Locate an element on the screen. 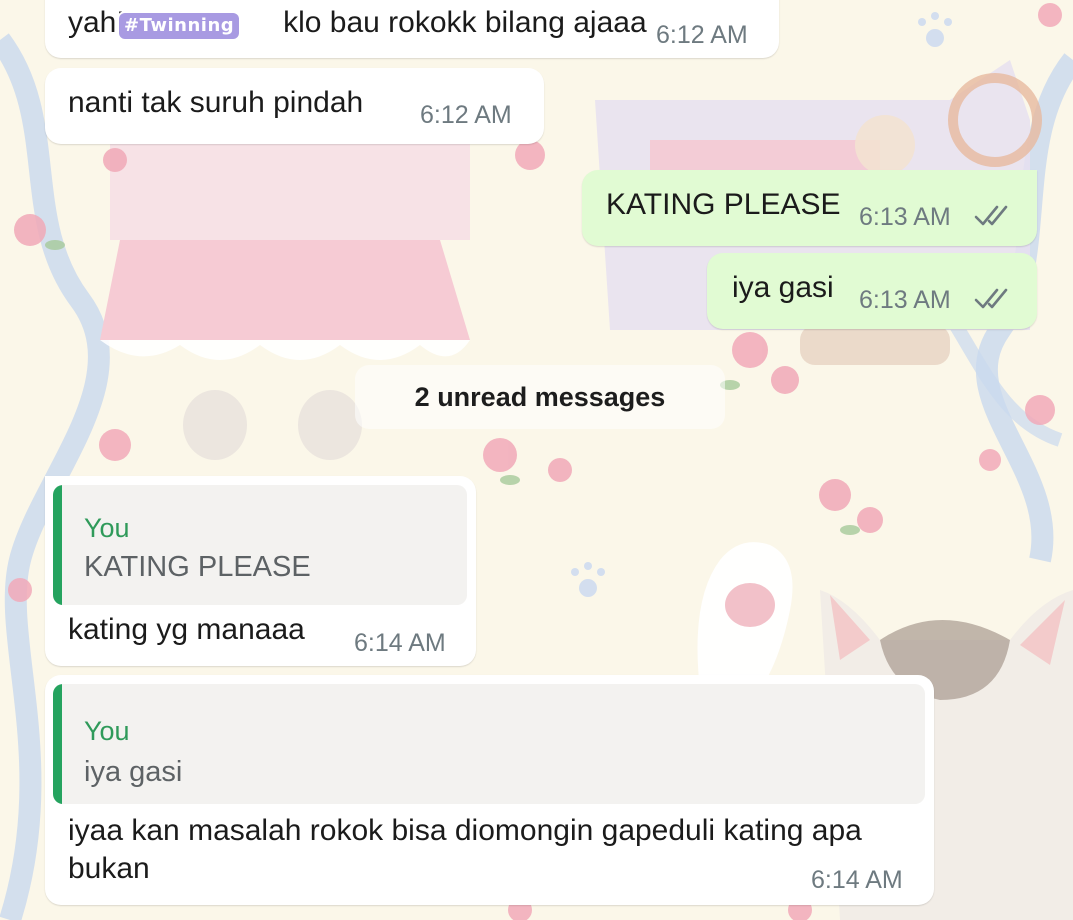  quote-text: KATING PLEASE is located at coordinates (197, 567).